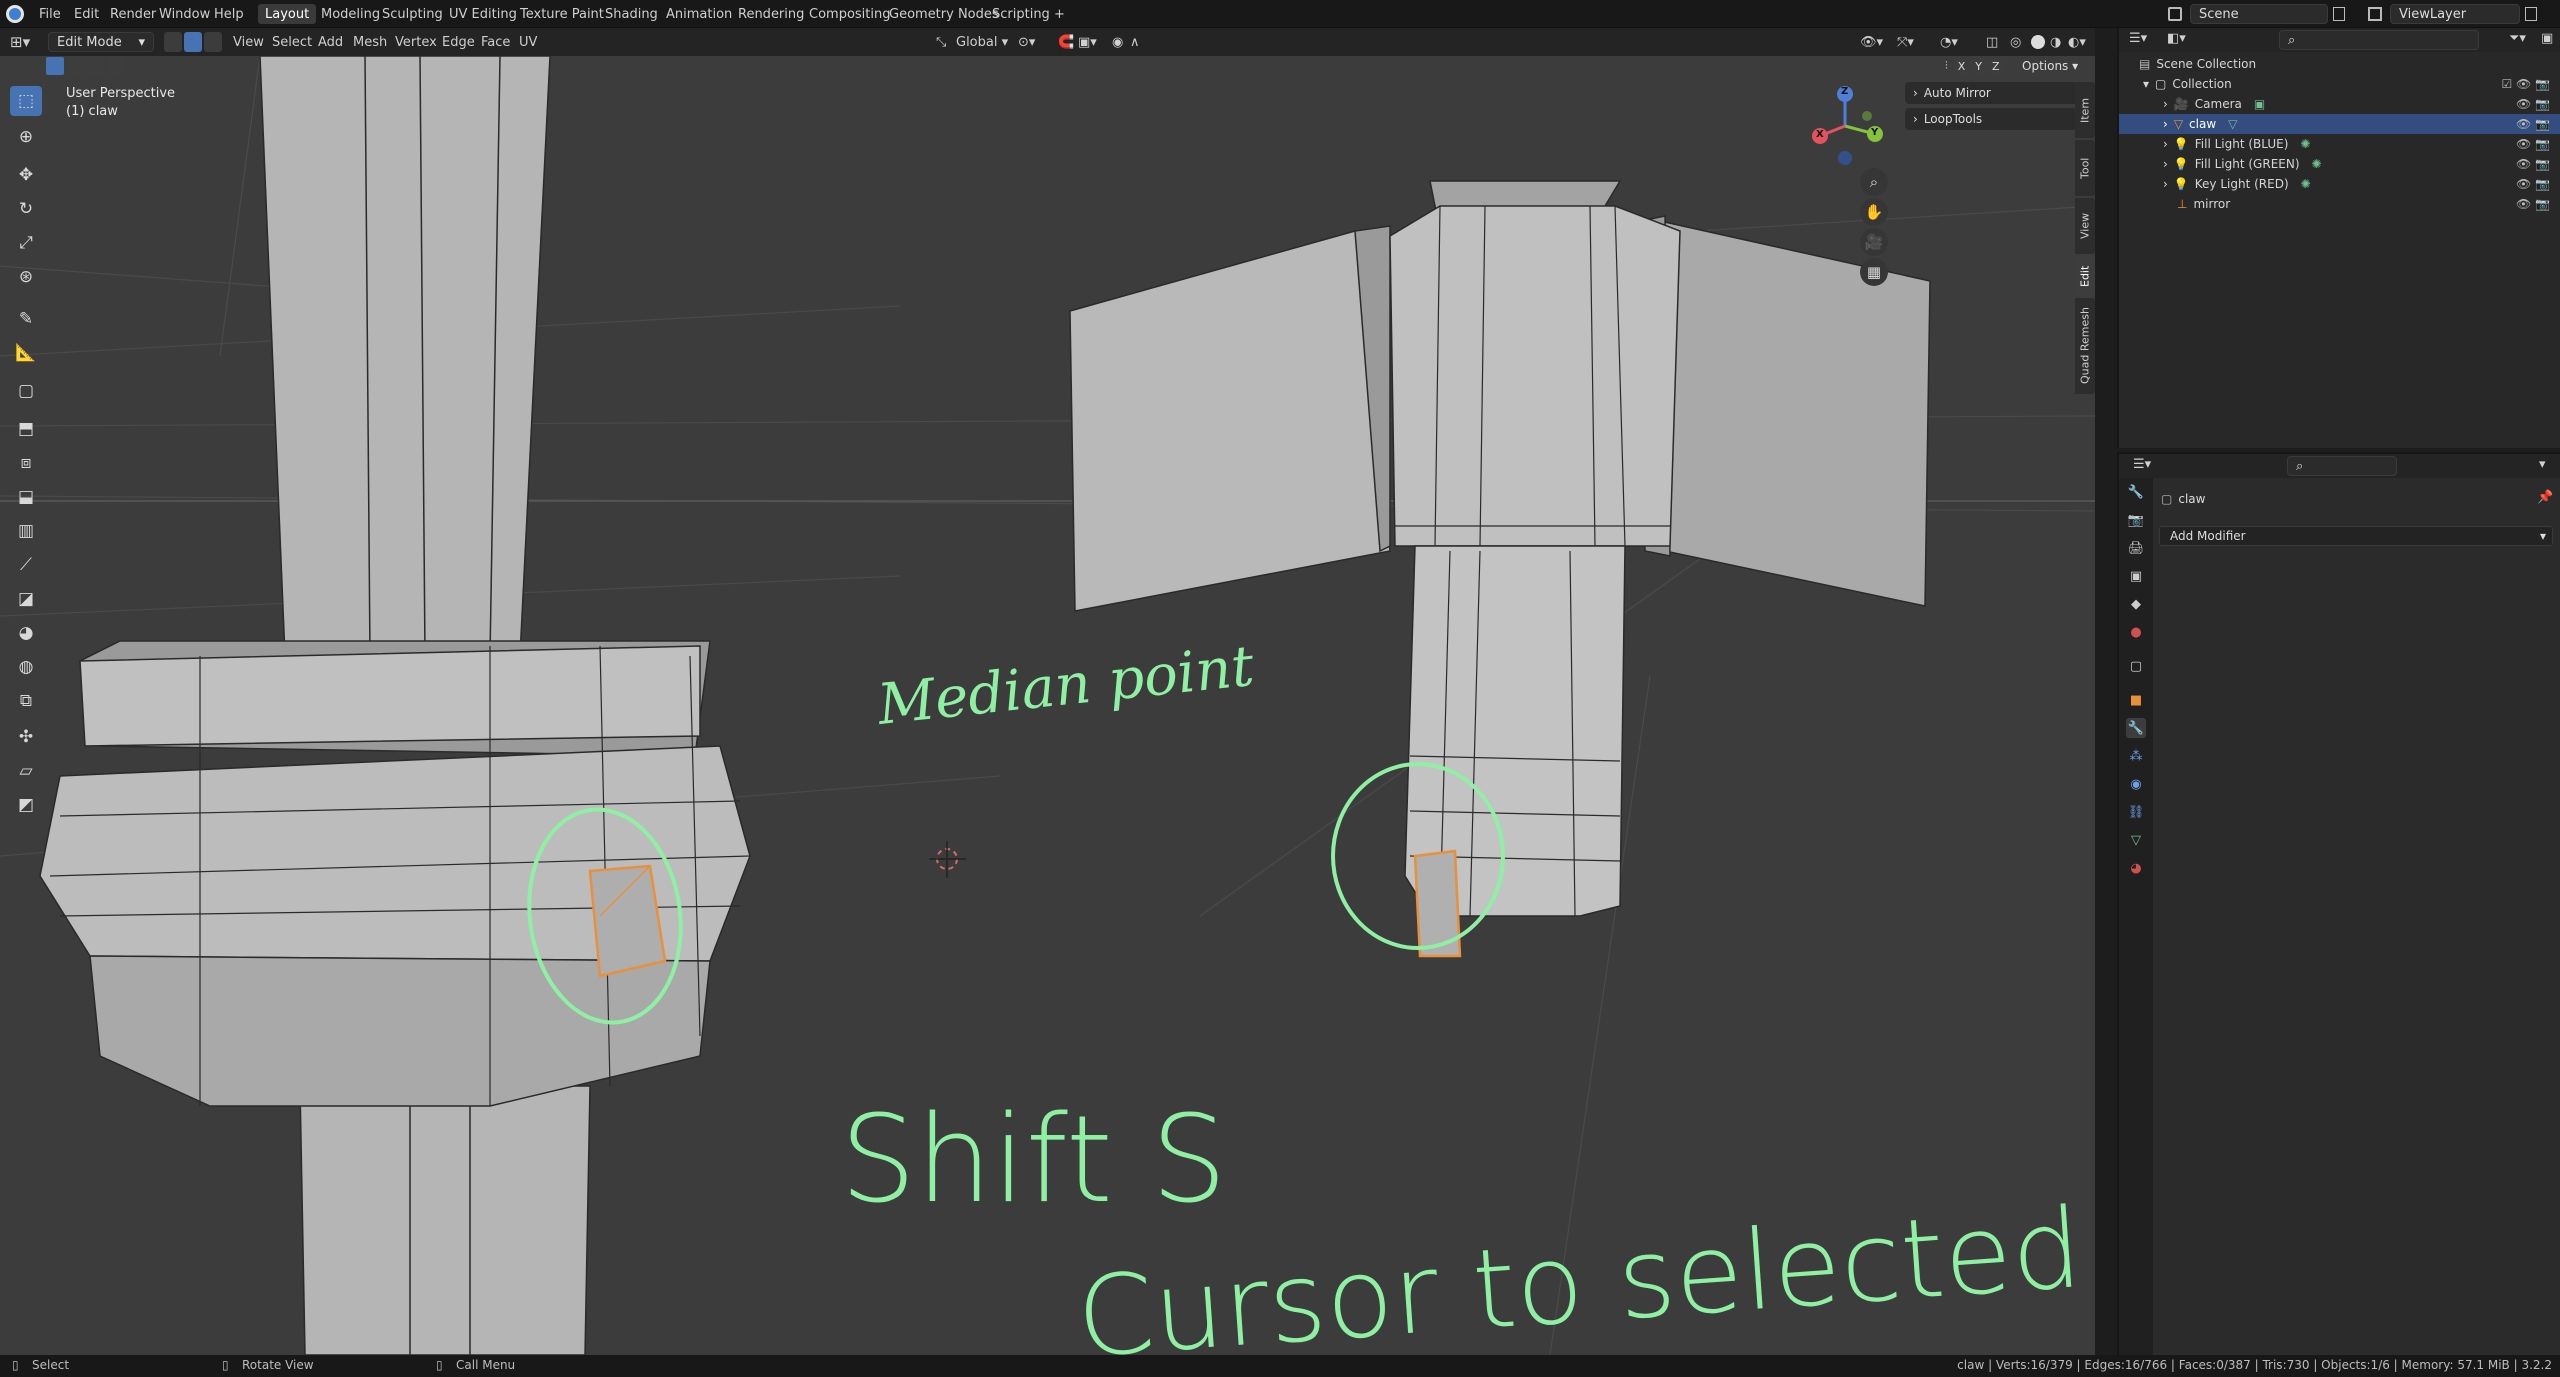  Describe the element at coordinates (1961, 66) in the screenshot. I see `mirror-x-toggle: X` at that location.